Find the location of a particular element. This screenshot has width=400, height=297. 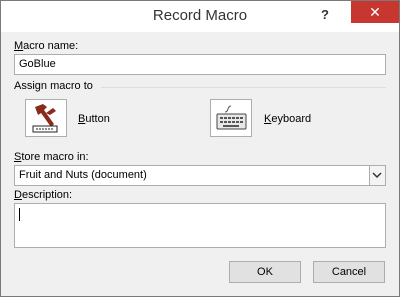

button-option-label: Button is located at coordinates (94, 119).